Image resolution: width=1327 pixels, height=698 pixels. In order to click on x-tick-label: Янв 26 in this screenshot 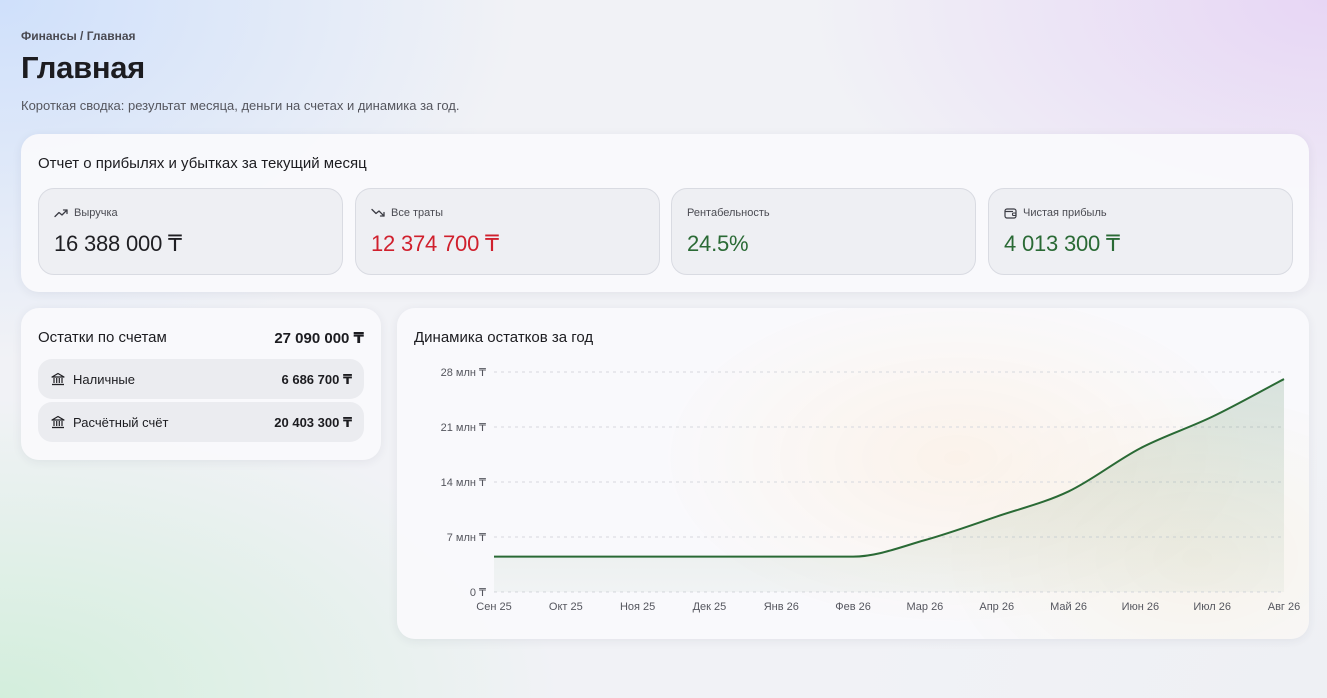, I will do `click(781, 607)`.